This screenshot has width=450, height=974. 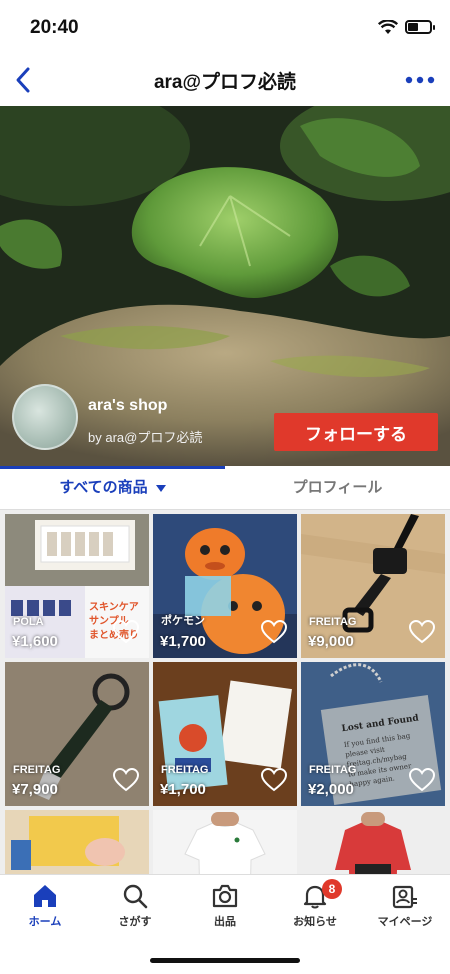 I want to click on product-card: FREITAG ¥9,000, so click(x=373, y=586).